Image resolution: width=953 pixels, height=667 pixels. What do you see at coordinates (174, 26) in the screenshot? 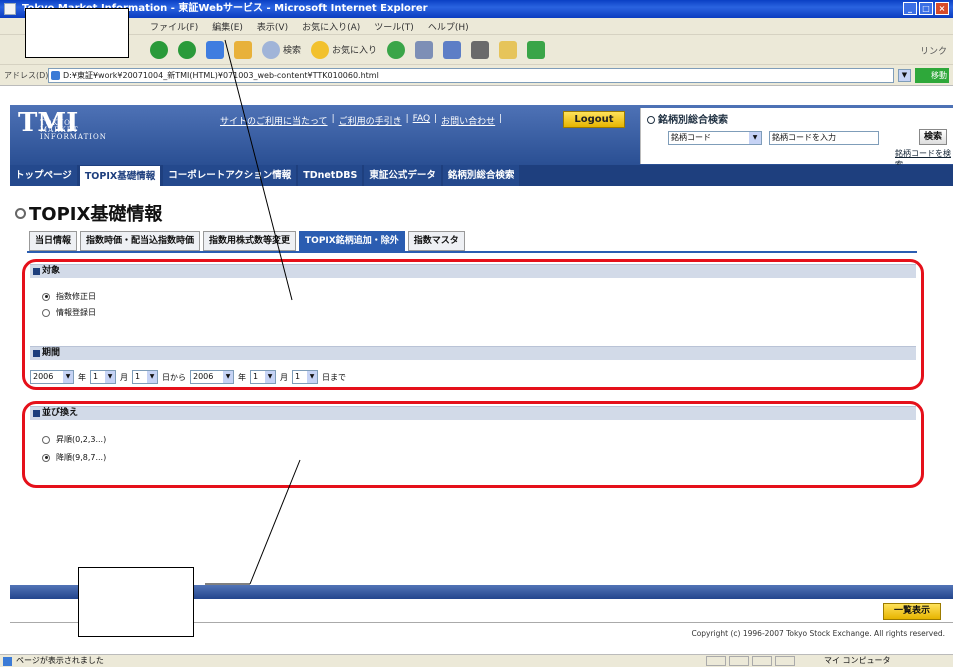
I see `menu-item-file: ファイル(F)` at bounding box center [174, 26].